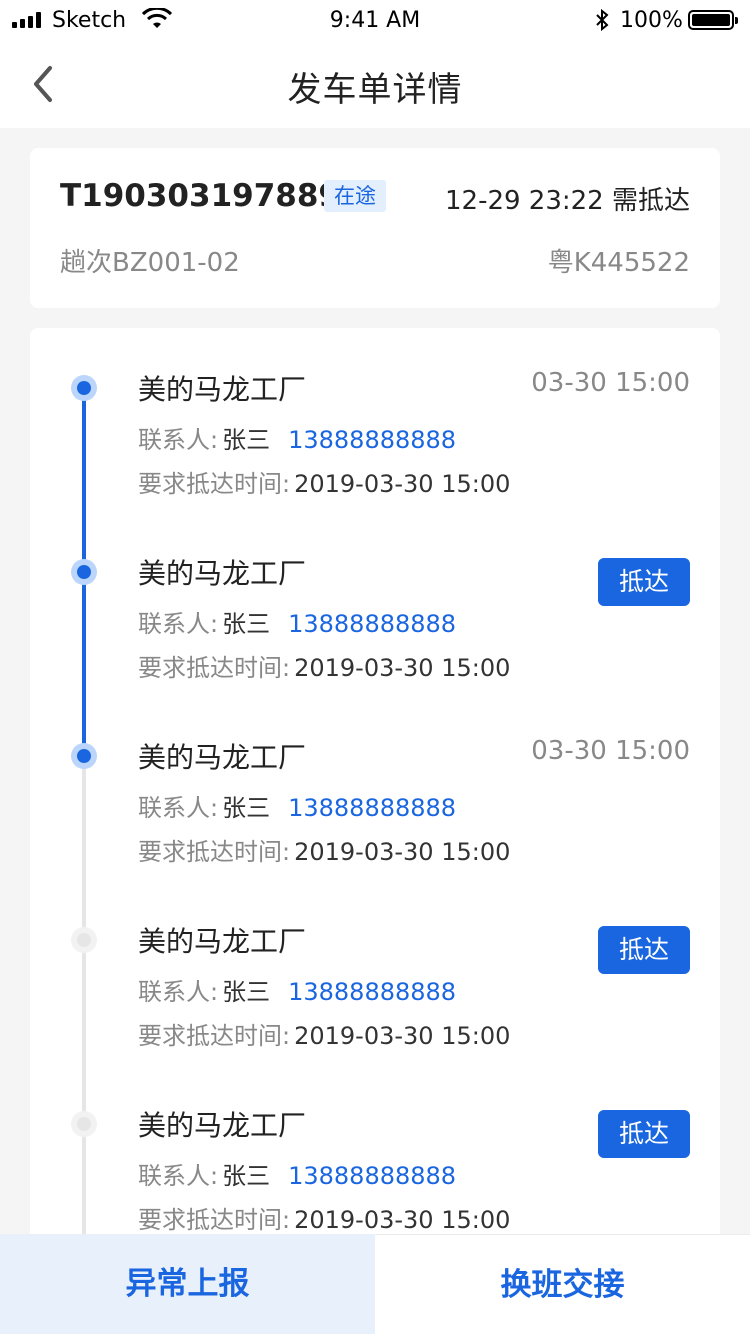 The height and width of the screenshot is (1334, 750). I want to click on license-plate: 粤K445522, so click(618, 263).